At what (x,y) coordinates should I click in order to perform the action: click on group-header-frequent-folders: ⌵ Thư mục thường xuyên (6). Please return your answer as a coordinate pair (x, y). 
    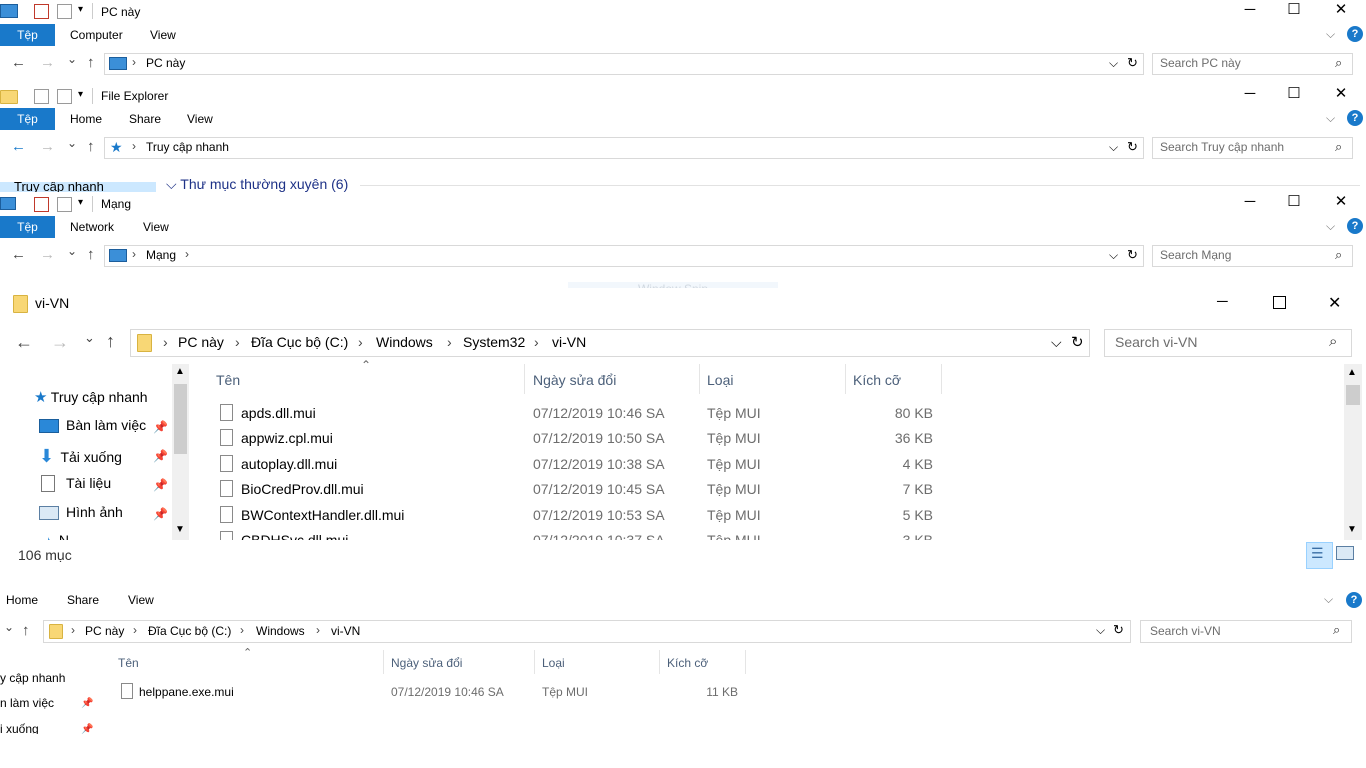
    Looking at the image, I should click on (257, 184).